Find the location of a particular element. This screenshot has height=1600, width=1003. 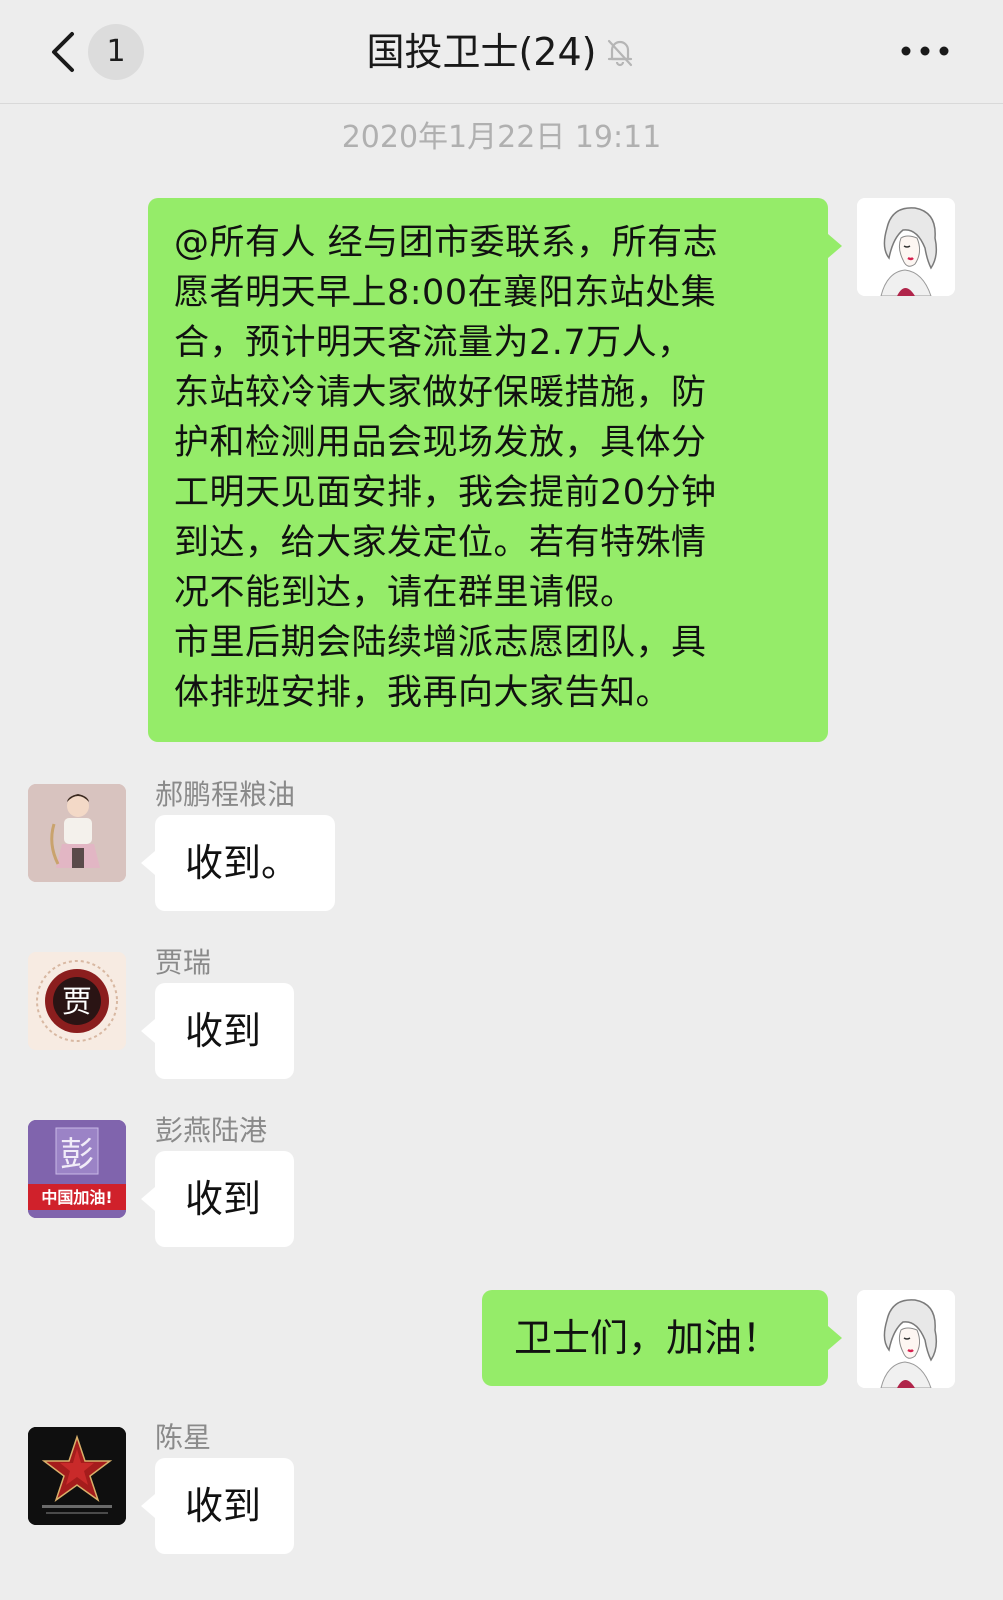

message-bubble-sent: 卫士们，加油！ is located at coordinates (662, 1338).